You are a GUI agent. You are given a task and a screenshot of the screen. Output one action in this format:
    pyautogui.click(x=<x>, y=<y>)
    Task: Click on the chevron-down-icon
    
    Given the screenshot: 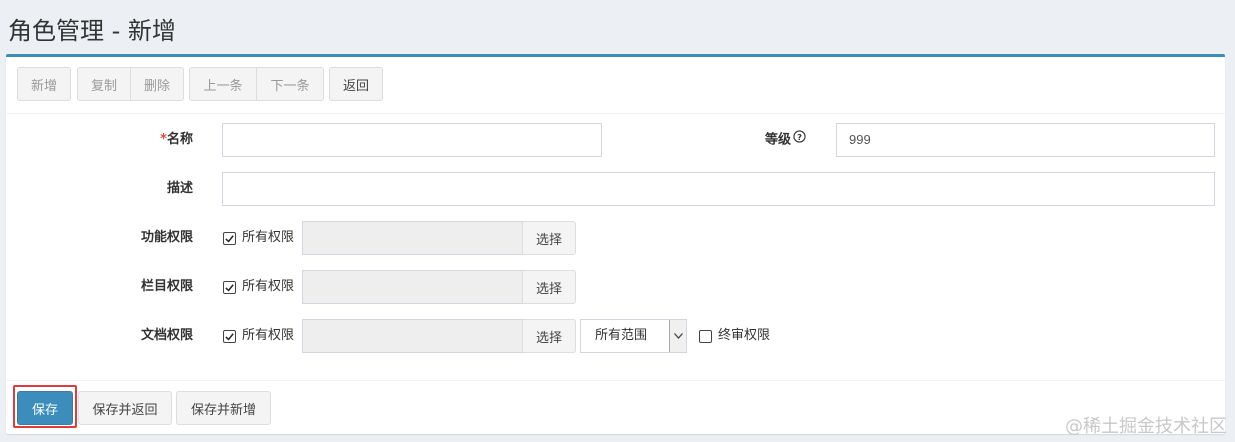 What is the action you would take?
    pyautogui.click(x=677, y=336)
    